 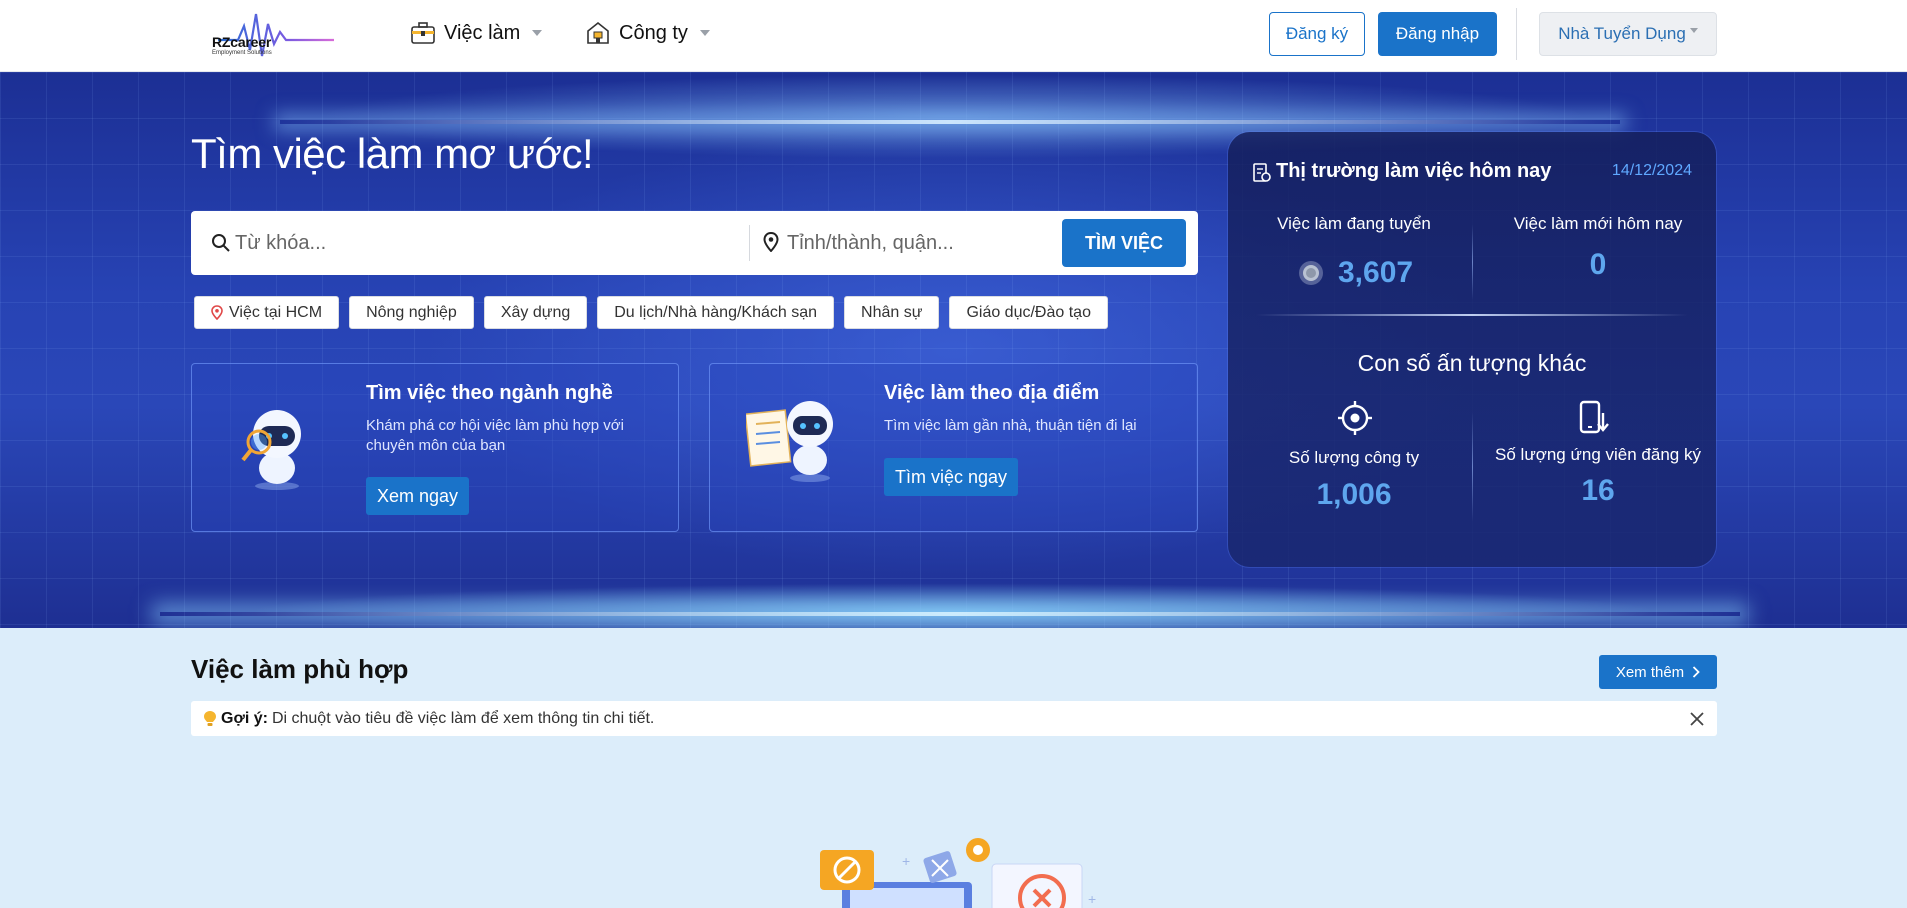 What do you see at coordinates (489, 393) in the screenshot?
I see `card-title: Tìm việc theo ngành nghề` at bounding box center [489, 393].